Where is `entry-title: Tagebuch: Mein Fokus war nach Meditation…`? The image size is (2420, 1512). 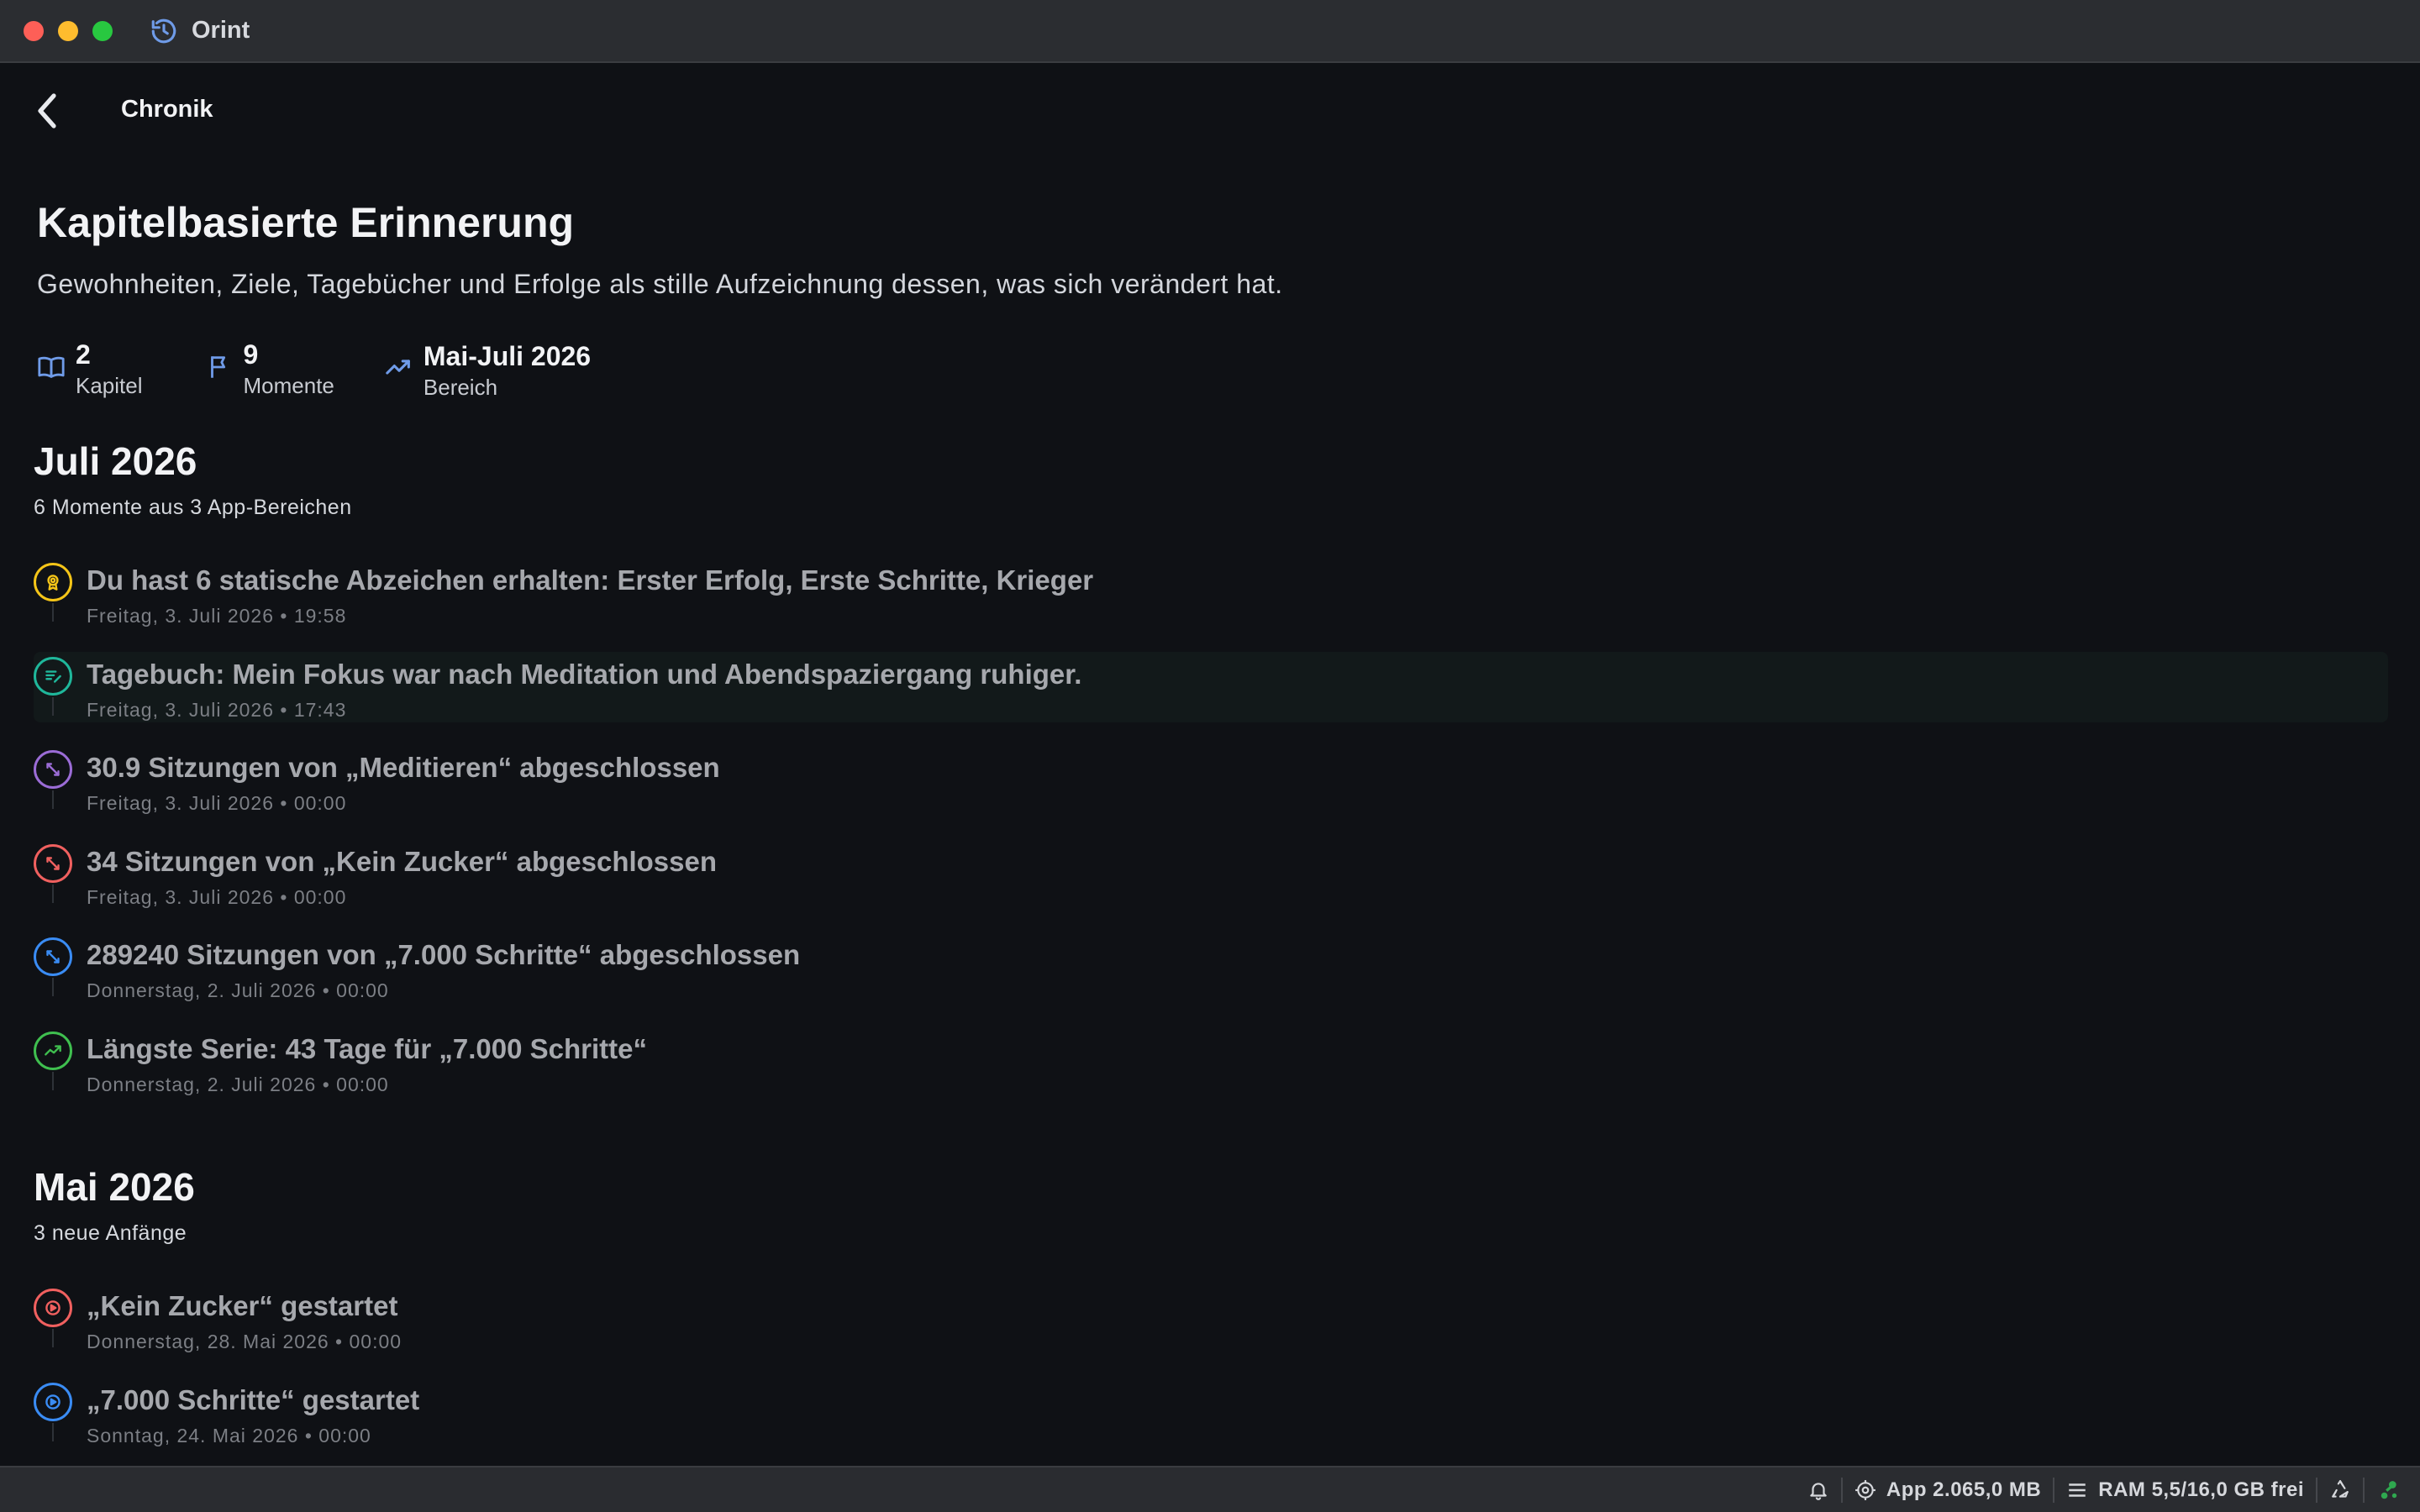
entry-title: Tagebuch: Mein Fokus war nach Meditation… is located at coordinates (584, 674).